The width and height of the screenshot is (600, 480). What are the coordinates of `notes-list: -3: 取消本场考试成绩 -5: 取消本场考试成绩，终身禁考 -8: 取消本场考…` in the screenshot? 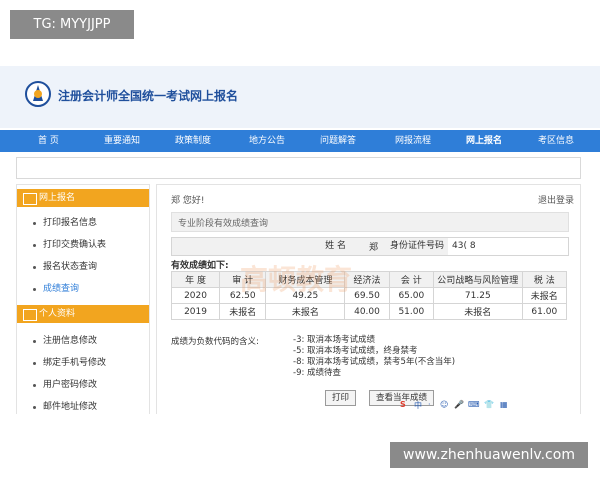 It's located at (428, 357).